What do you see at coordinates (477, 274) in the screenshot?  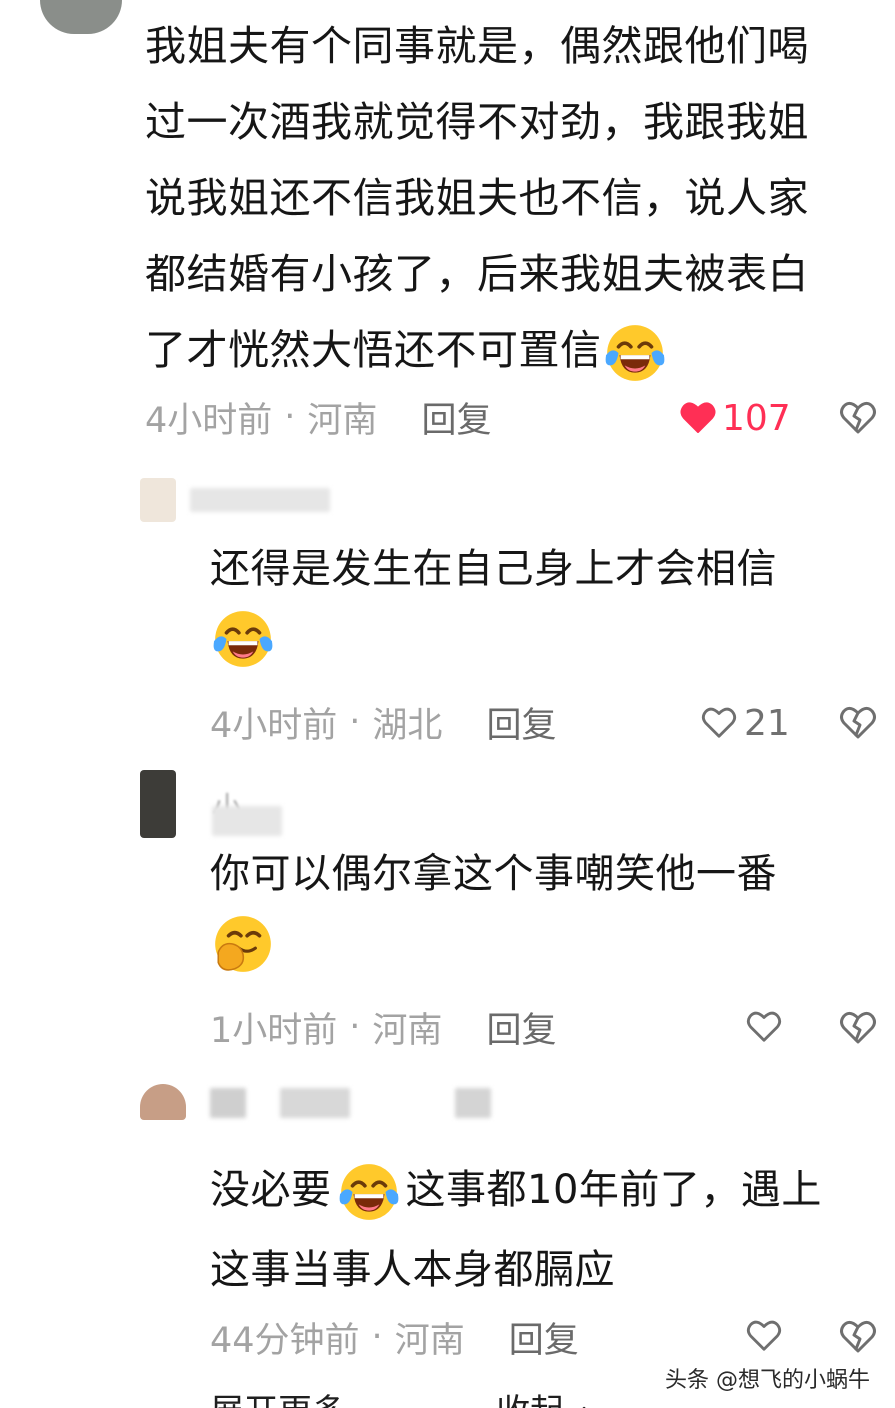 I see `comment-line: 都结婚有小孩了，后来我姐夫被表白` at bounding box center [477, 274].